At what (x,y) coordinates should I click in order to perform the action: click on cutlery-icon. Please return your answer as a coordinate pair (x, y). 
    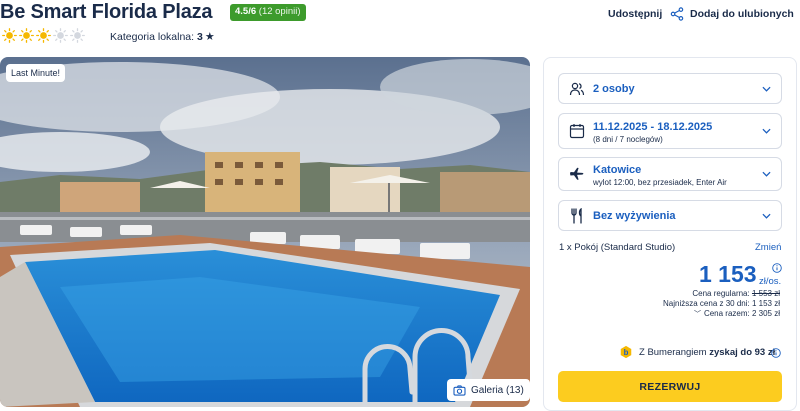
    Looking at the image, I should click on (576, 215).